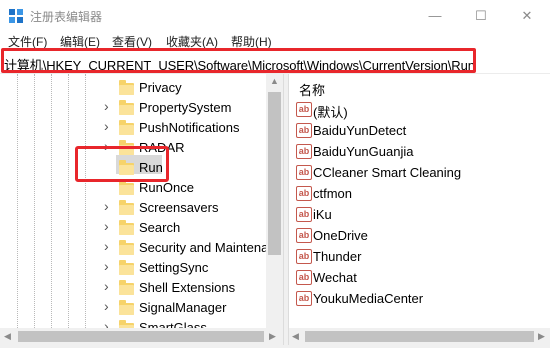 This screenshot has height=348, width=550. What do you see at coordinates (135, 308) in the screenshot?
I see `tree-item: › SignalManager` at bounding box center [135, 308].